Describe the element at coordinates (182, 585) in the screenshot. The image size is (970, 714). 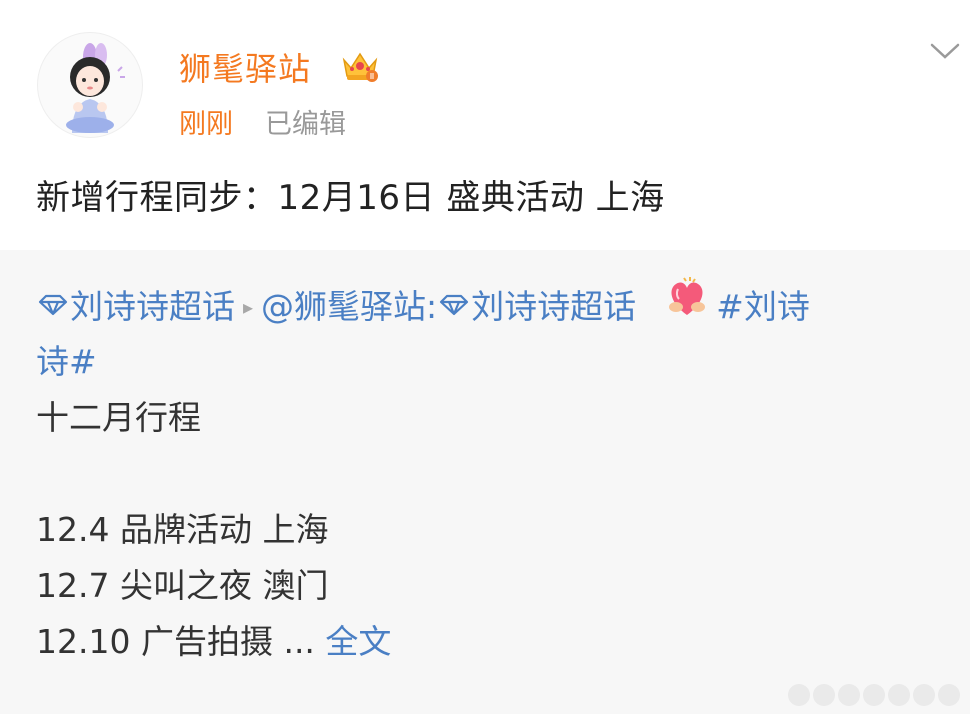
I see `schedule-item-2: 12.7 尖叫之夜 澳门` at that location.